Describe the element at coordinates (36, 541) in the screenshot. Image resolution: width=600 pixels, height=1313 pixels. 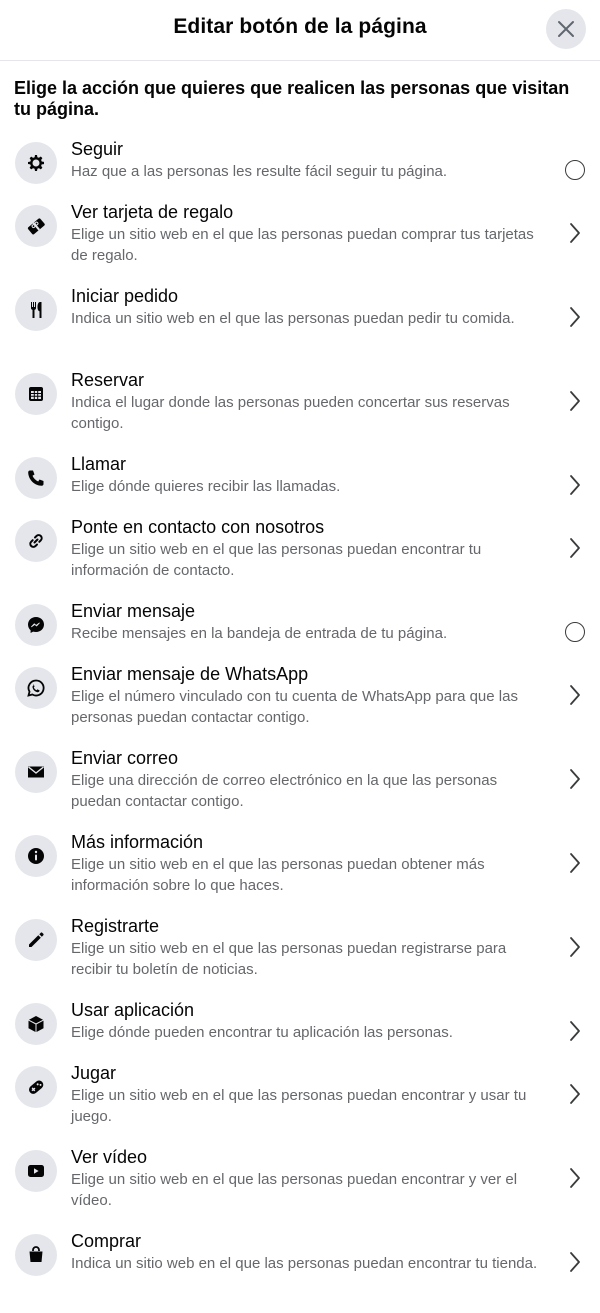
I see `link-icon` at that location.